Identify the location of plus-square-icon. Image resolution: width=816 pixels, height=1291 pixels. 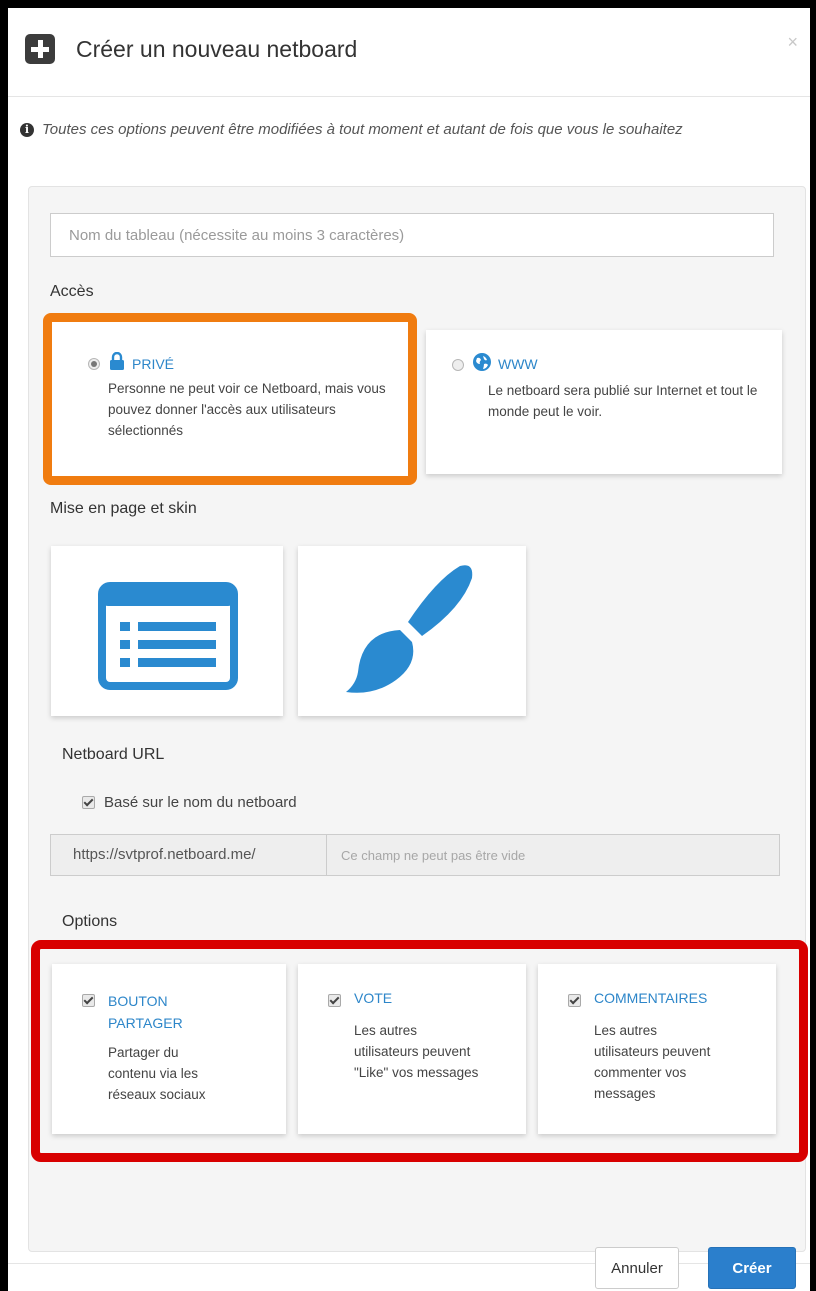
(40, 49).